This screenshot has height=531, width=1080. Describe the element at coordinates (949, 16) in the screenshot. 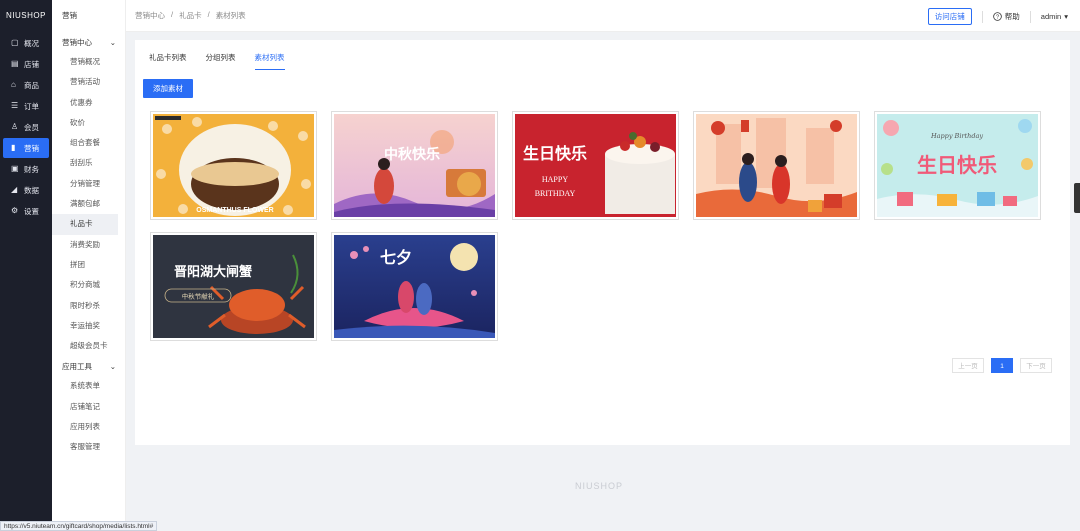

I see `visit-store-button: 访问店铺` at that location.